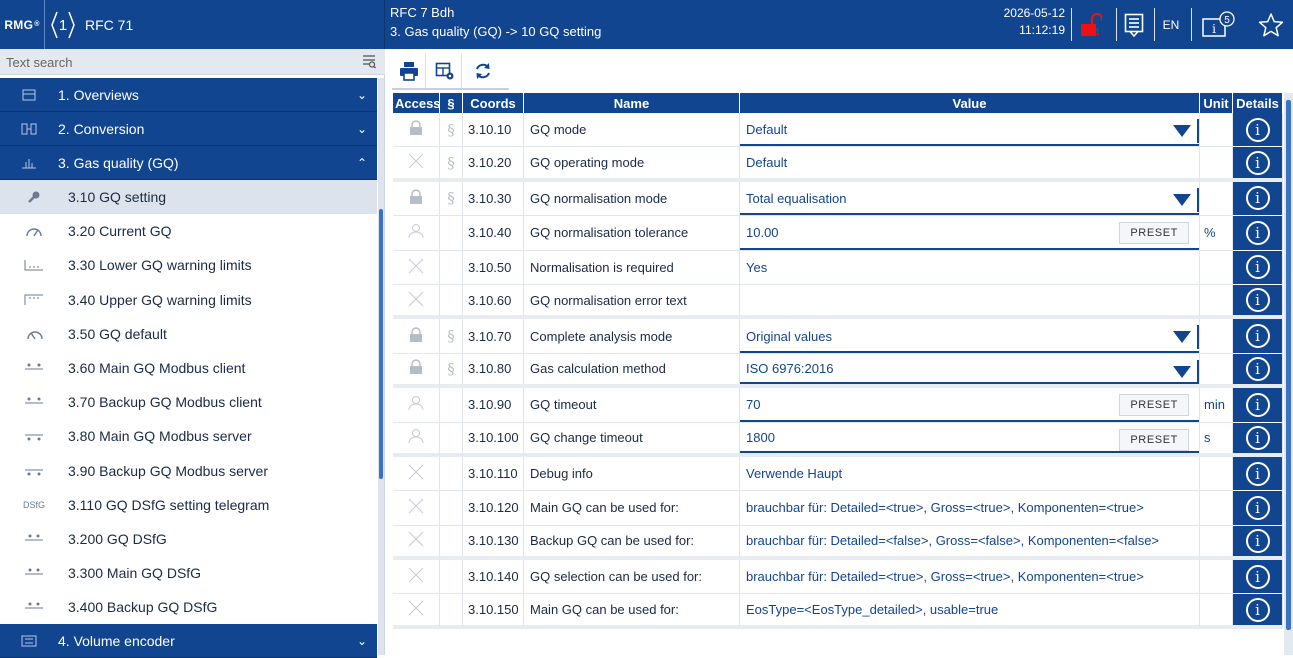 Image resolution: width=1293 pixels, height=658 pixels. What do you see at coordinates (176, 62) in the screenshot?
I see `search-input` at bounding box center [176, 62].